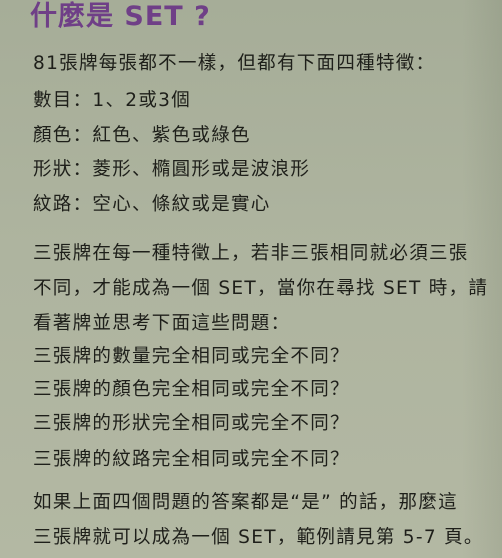 The width and height of the screenshot is (502, 558). Describe the element at coordinates (191, 356) in the screenshot. I see `question-number: 三張牌的數量完全相同或完全不同？` at that location.